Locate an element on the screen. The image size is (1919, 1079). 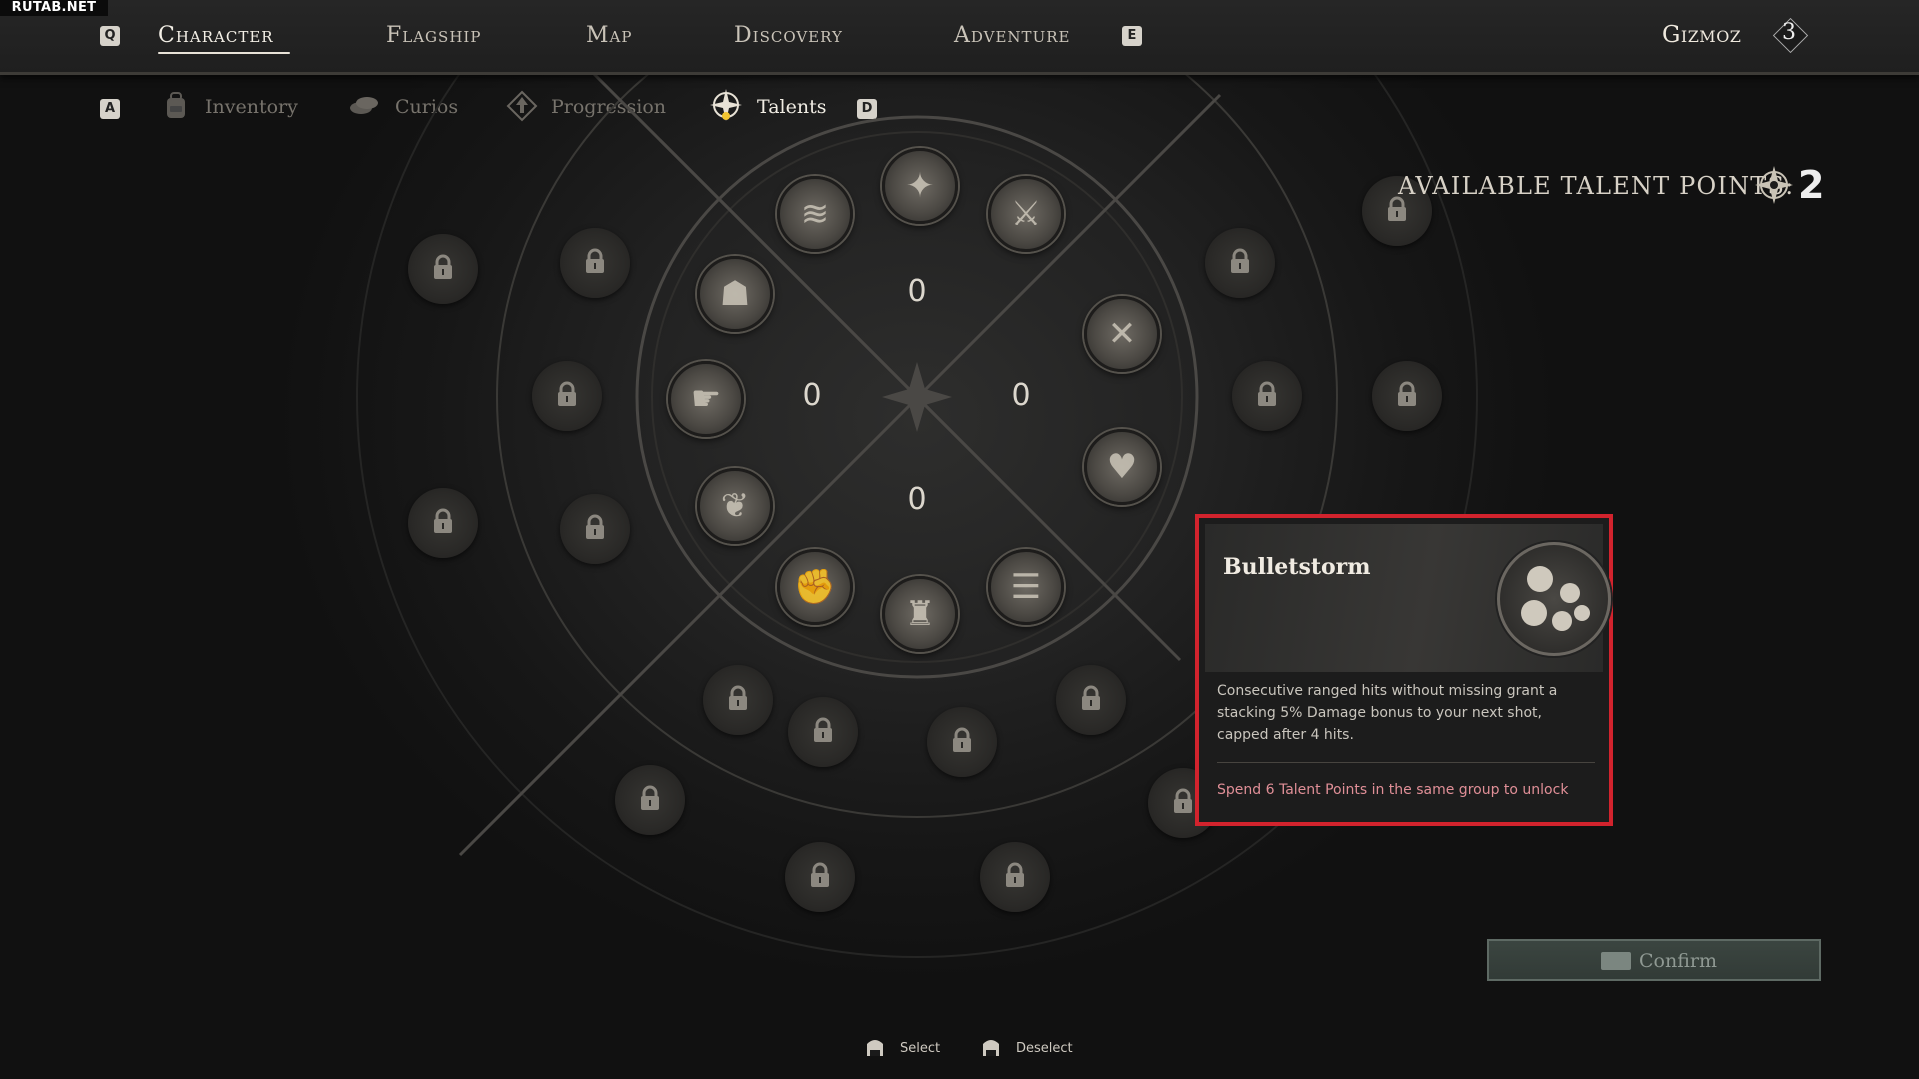
claw-marks-icon: ≋ is located at coordinates (815, 214).